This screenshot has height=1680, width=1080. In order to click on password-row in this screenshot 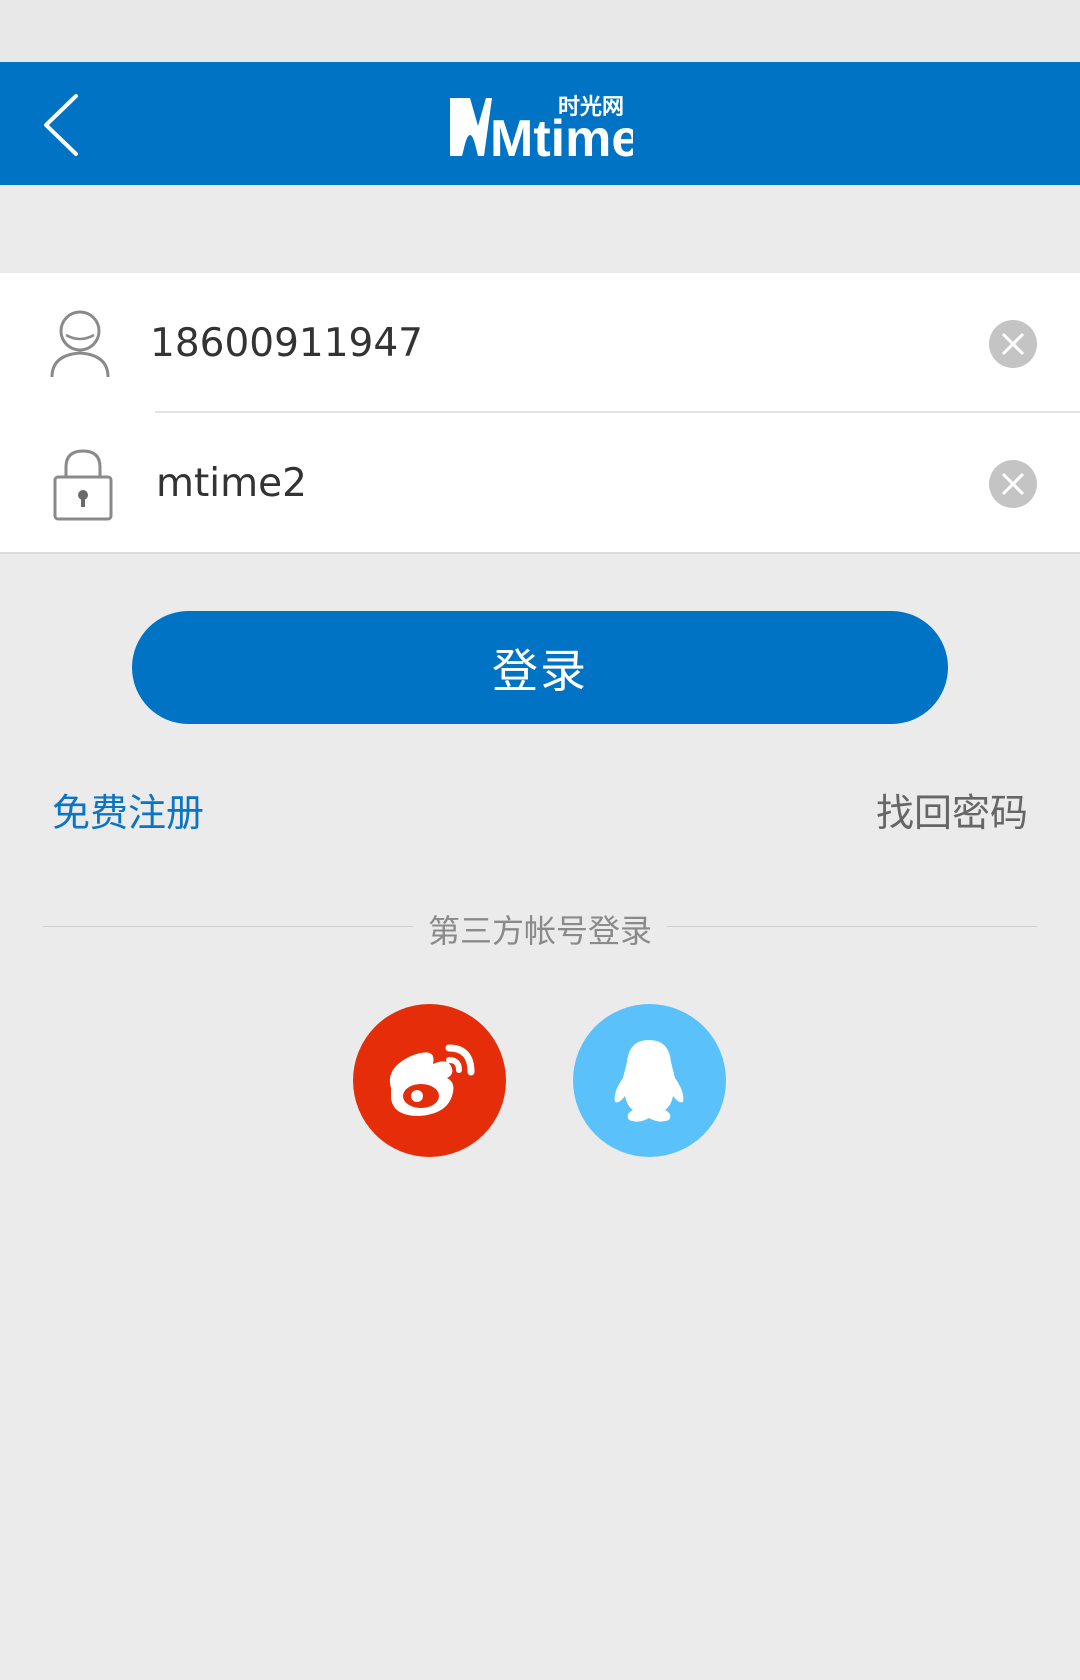, I will do `click(540, 483)`.